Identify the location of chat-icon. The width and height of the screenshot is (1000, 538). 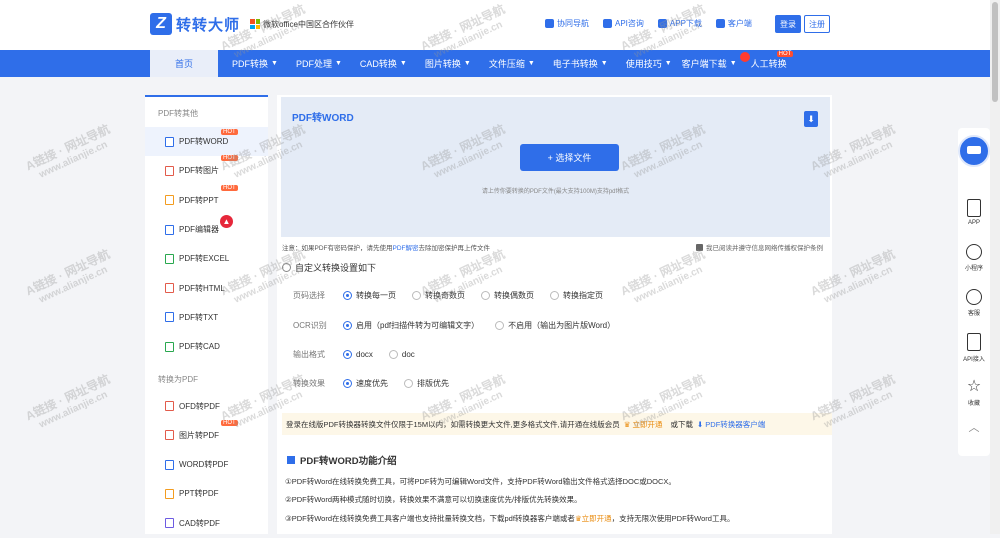
(607, 23).